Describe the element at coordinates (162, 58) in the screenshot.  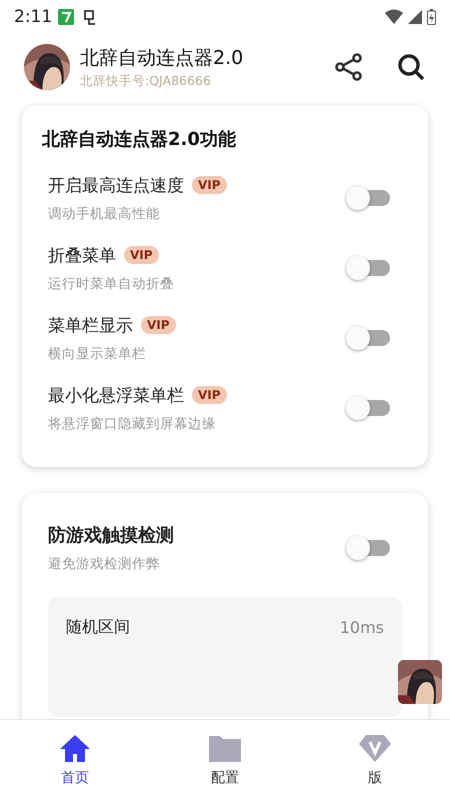
I see `app-title: 北辞自动连点器2.0` at that location.